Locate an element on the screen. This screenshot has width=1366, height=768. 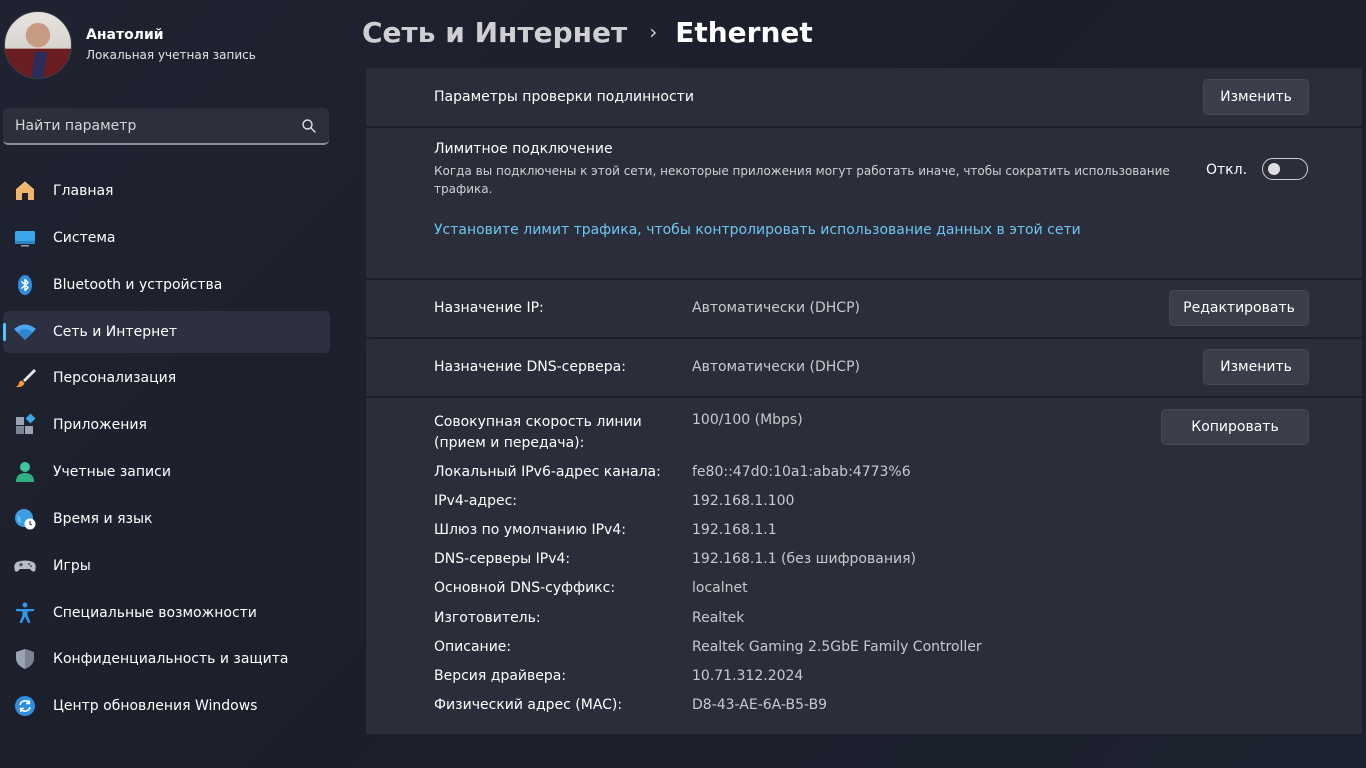
property-label: DNS-серверы IPv4: is located at coordinates (502, 559).